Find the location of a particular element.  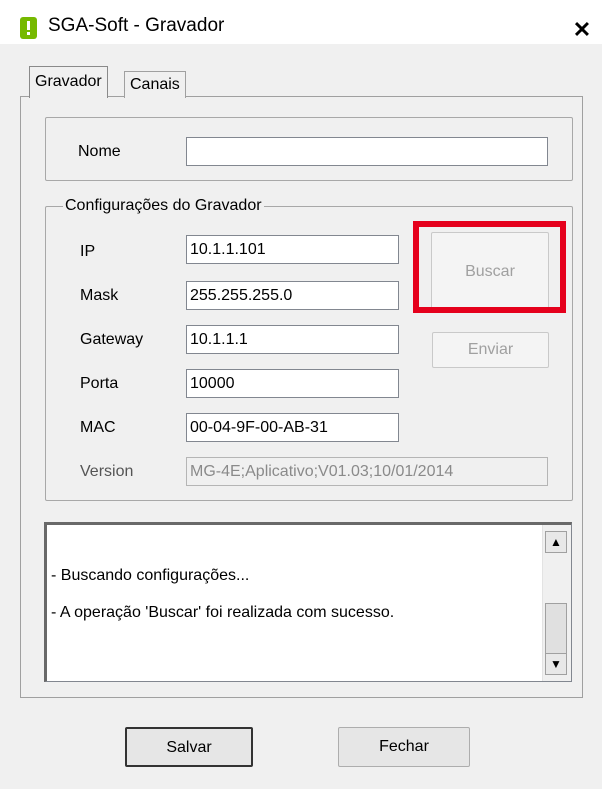

ip-input is located at coordinates (292, 249).